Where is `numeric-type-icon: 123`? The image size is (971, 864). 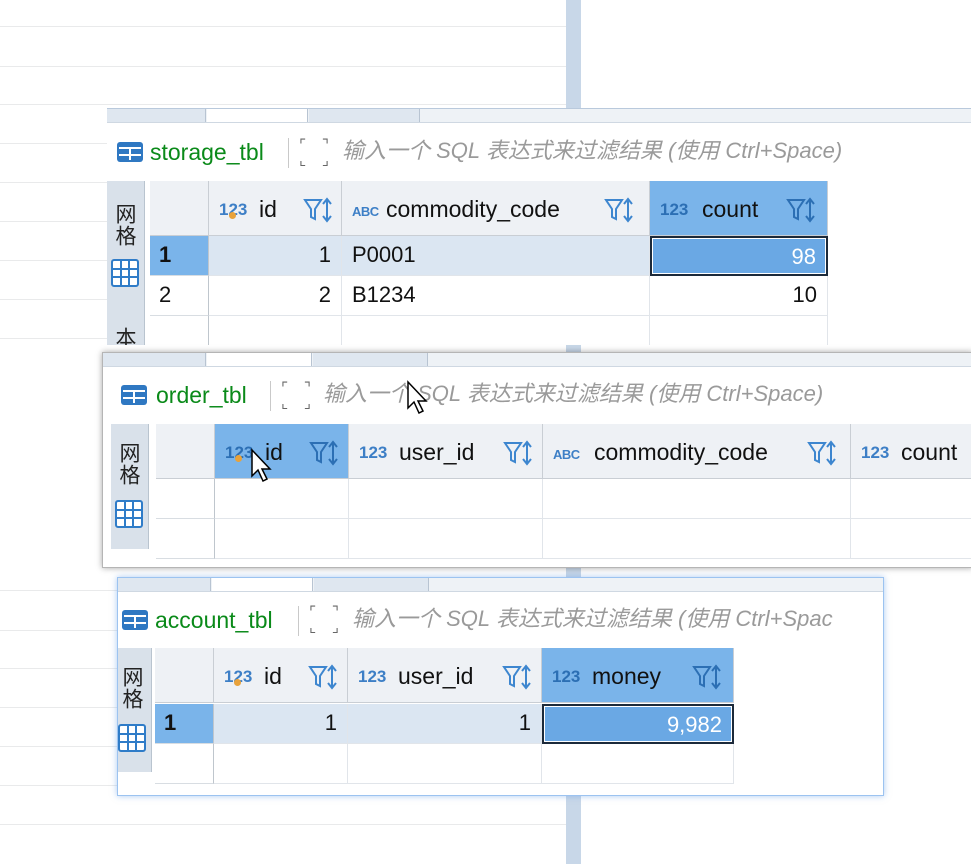 numeric-type-icon: 123 is located at coordinates (674, 209).